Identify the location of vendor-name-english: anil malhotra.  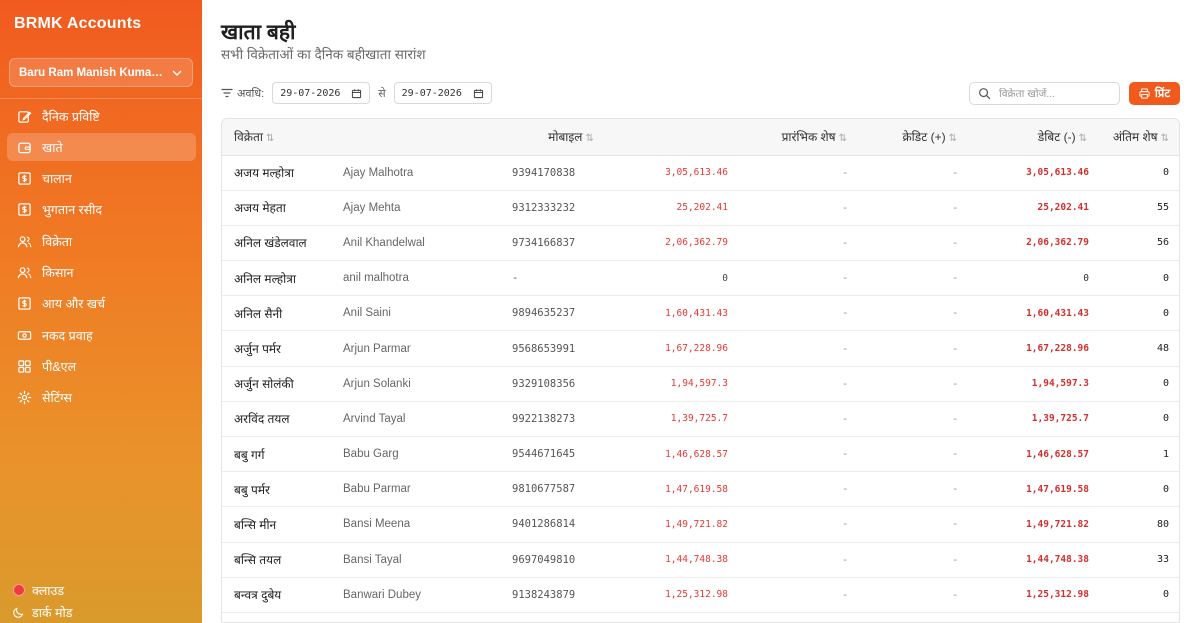
(376, 278).